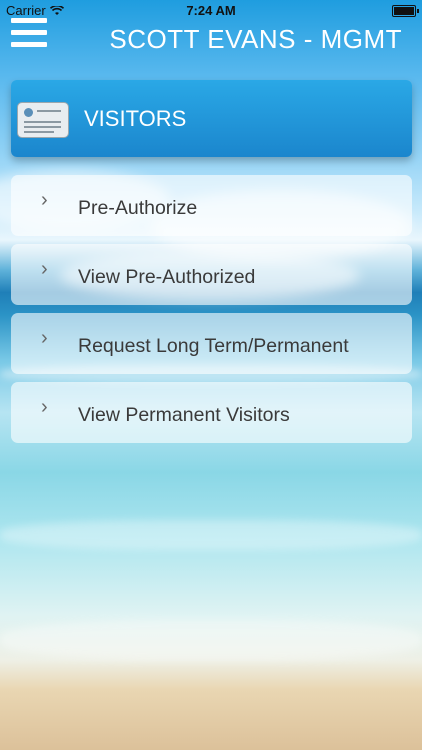 The height and width of the screenshot is (750, 422). Describe the element at coordinates (405, 11) in the screenshot. I see `battery-icon` at that location.